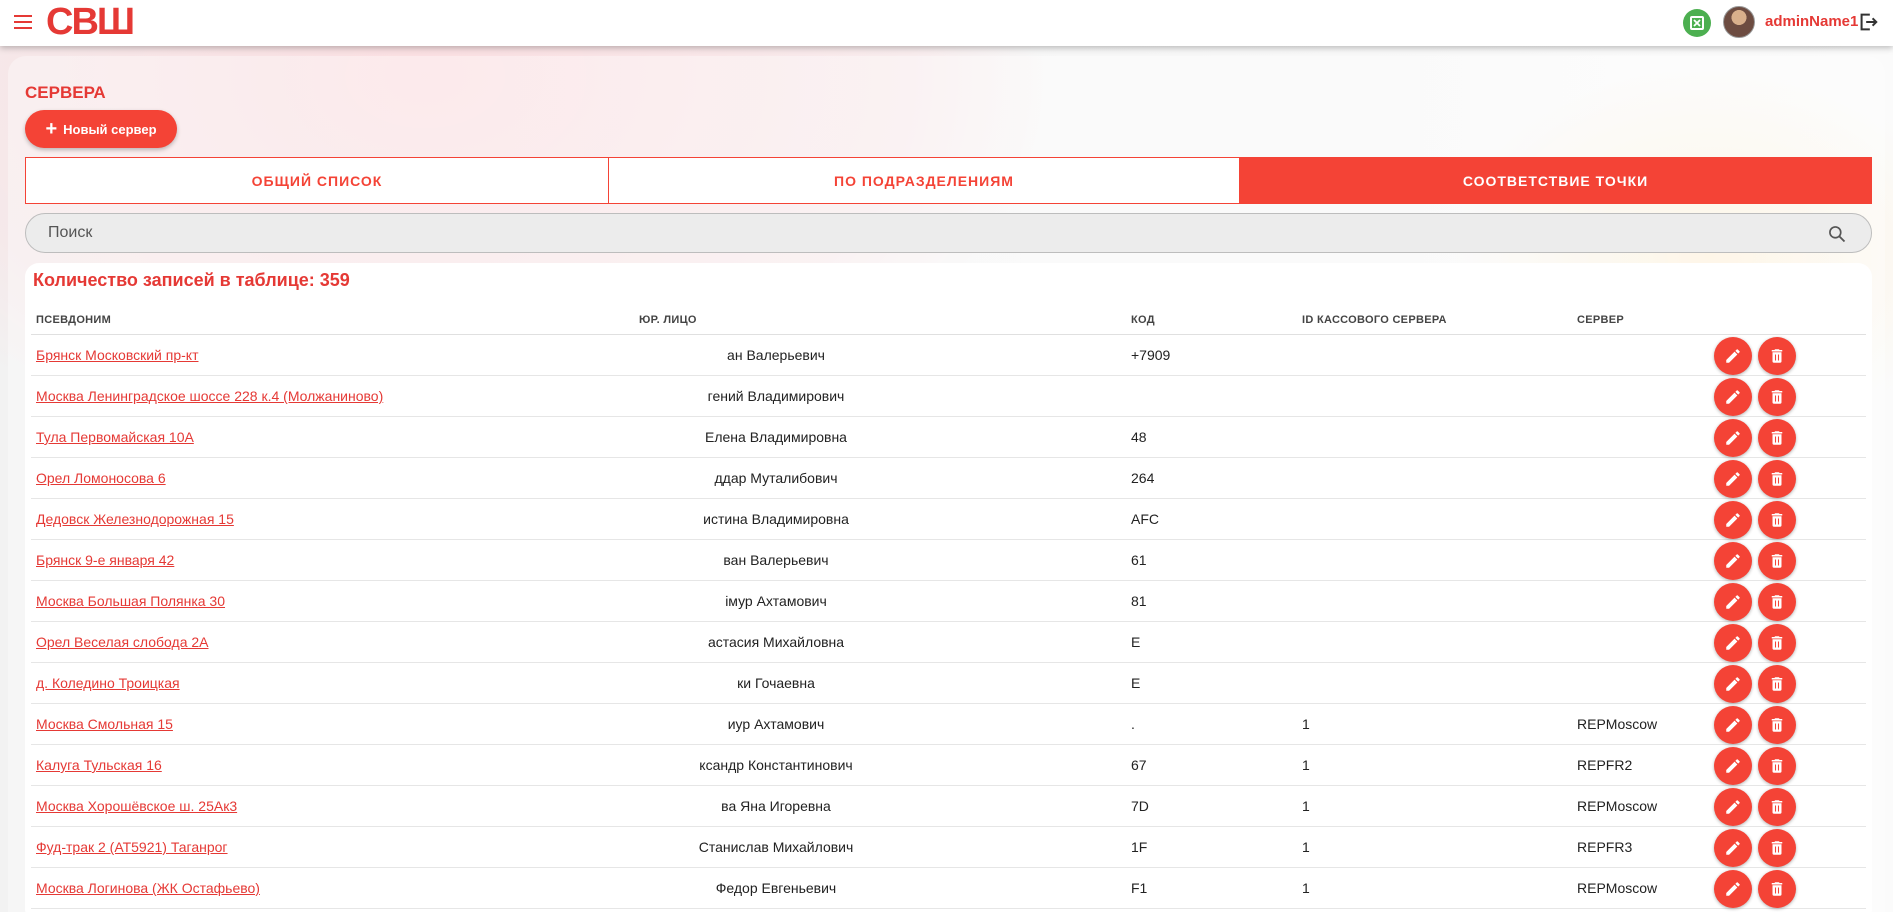 The image size is (1893, 912). What do you see at coordinates (117, 355) in the screenshot?
I see `alias-link: Брянск Московский пр-кт` at bounding box center [117, 355].